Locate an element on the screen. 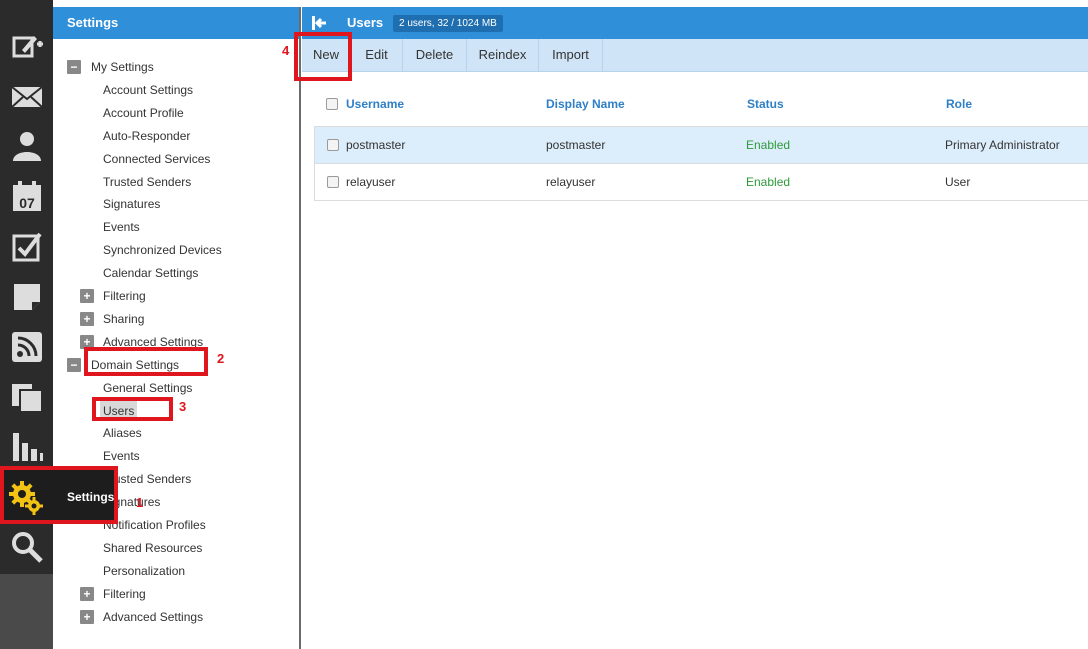  column-header-display-name: Display Name is located at coordinates (585, 104).